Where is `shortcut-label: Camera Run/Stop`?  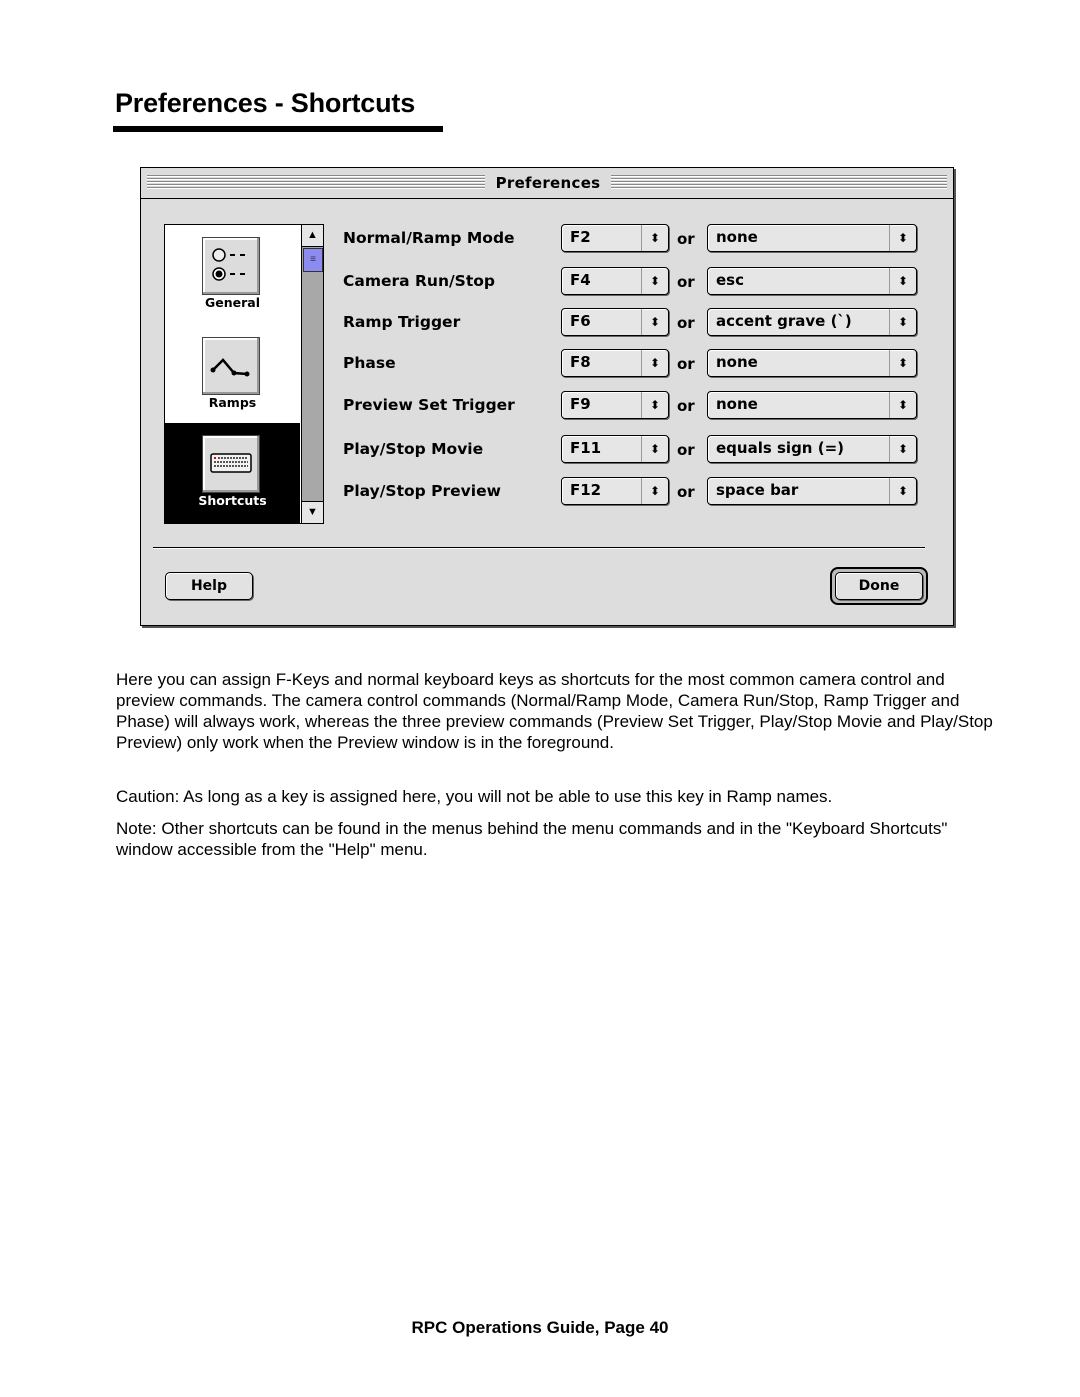 shortcut-label: Camera Run/Stop is located at coordinates (419, 281).